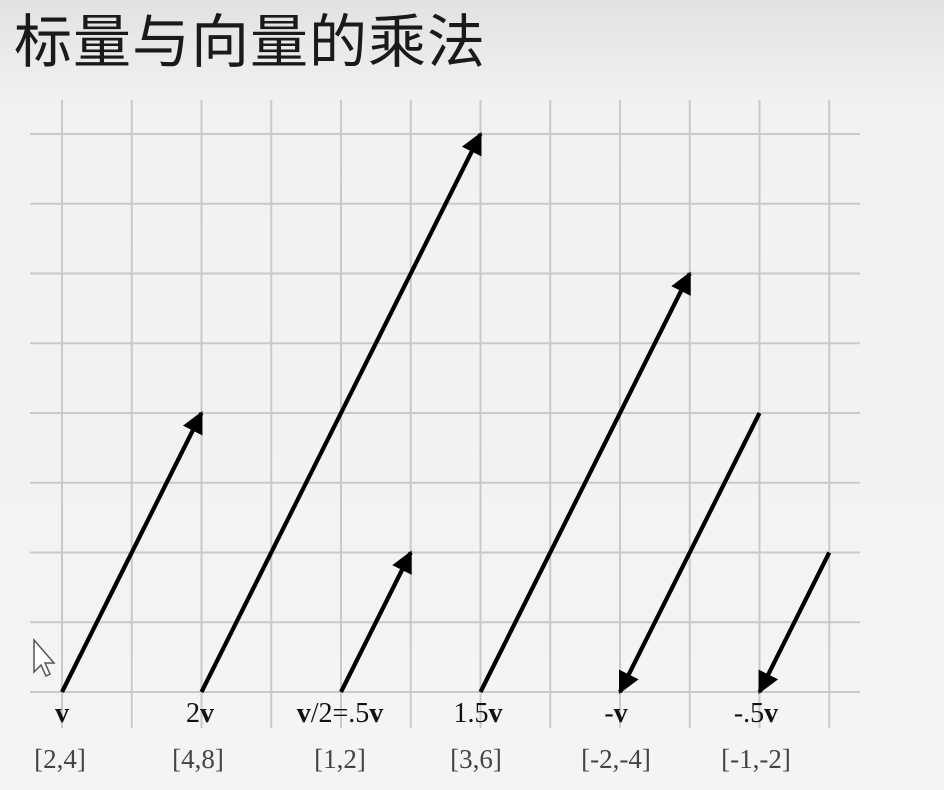 The height and width of the screenshot is (790, 944). I want to click on vector-label-v: v, so click(62, 713).